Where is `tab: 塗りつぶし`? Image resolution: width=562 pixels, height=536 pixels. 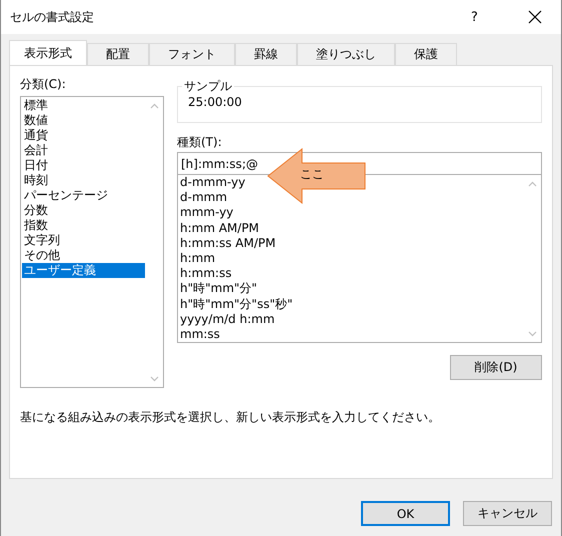
tab: 塗りつぶし is located at coordinates (346, 54).